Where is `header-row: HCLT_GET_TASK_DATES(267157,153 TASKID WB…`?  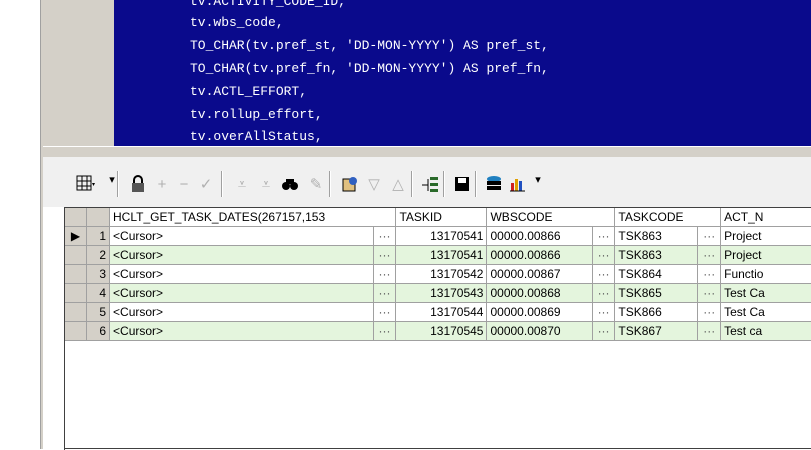 header-row: HCLT_GET_TASK_DATES(267157,153 TASKID WB… is located at coordinates (438, 217).